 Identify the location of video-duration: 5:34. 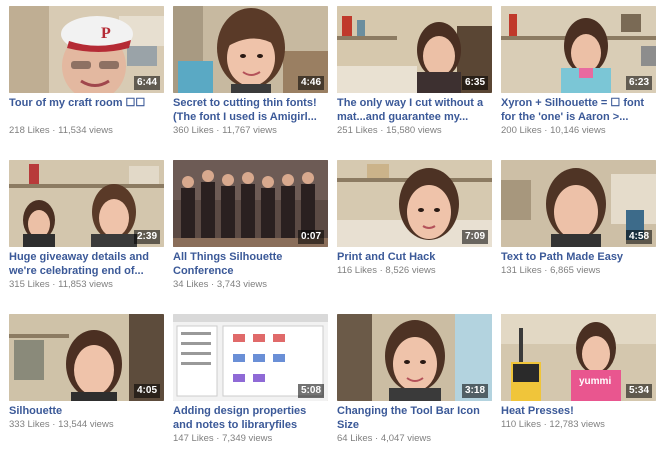
(638, 391).